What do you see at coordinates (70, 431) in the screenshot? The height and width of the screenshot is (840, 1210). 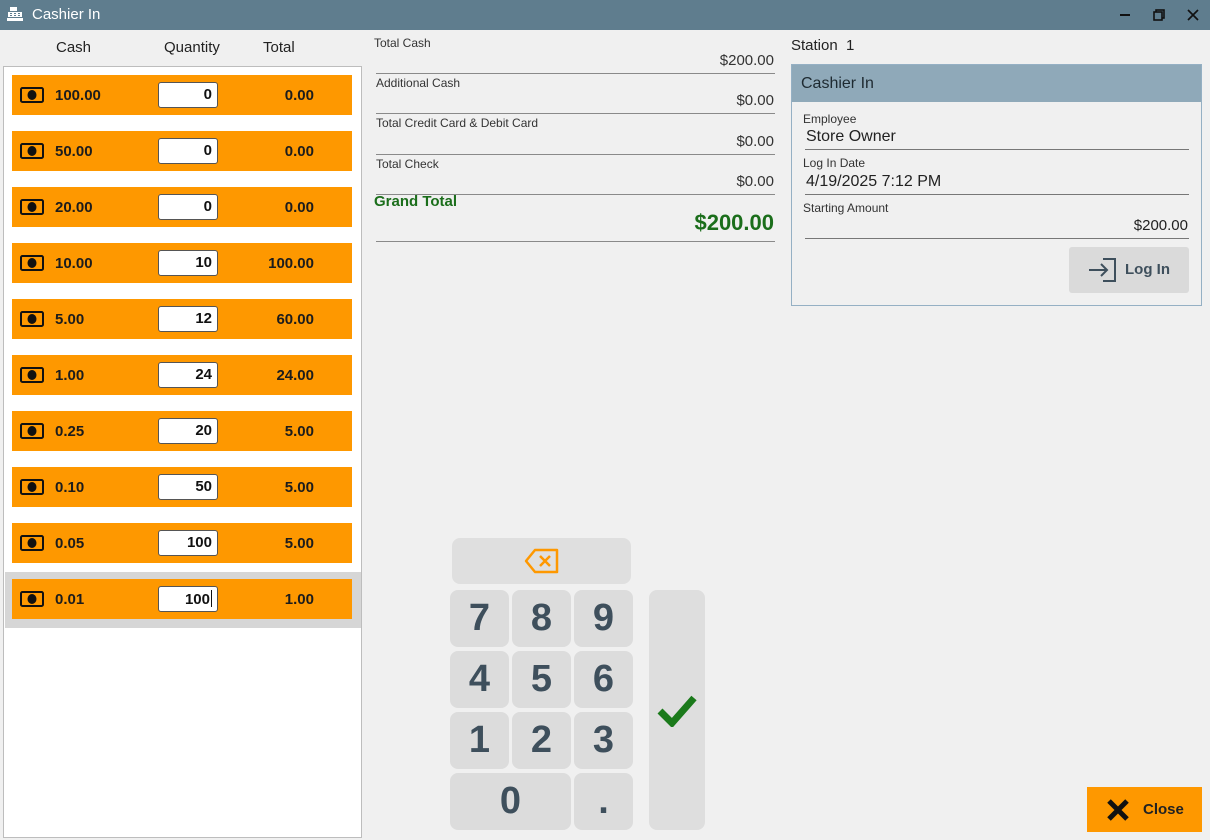 I see `denomination-value: 0.25` at bounding box center [70, 431].